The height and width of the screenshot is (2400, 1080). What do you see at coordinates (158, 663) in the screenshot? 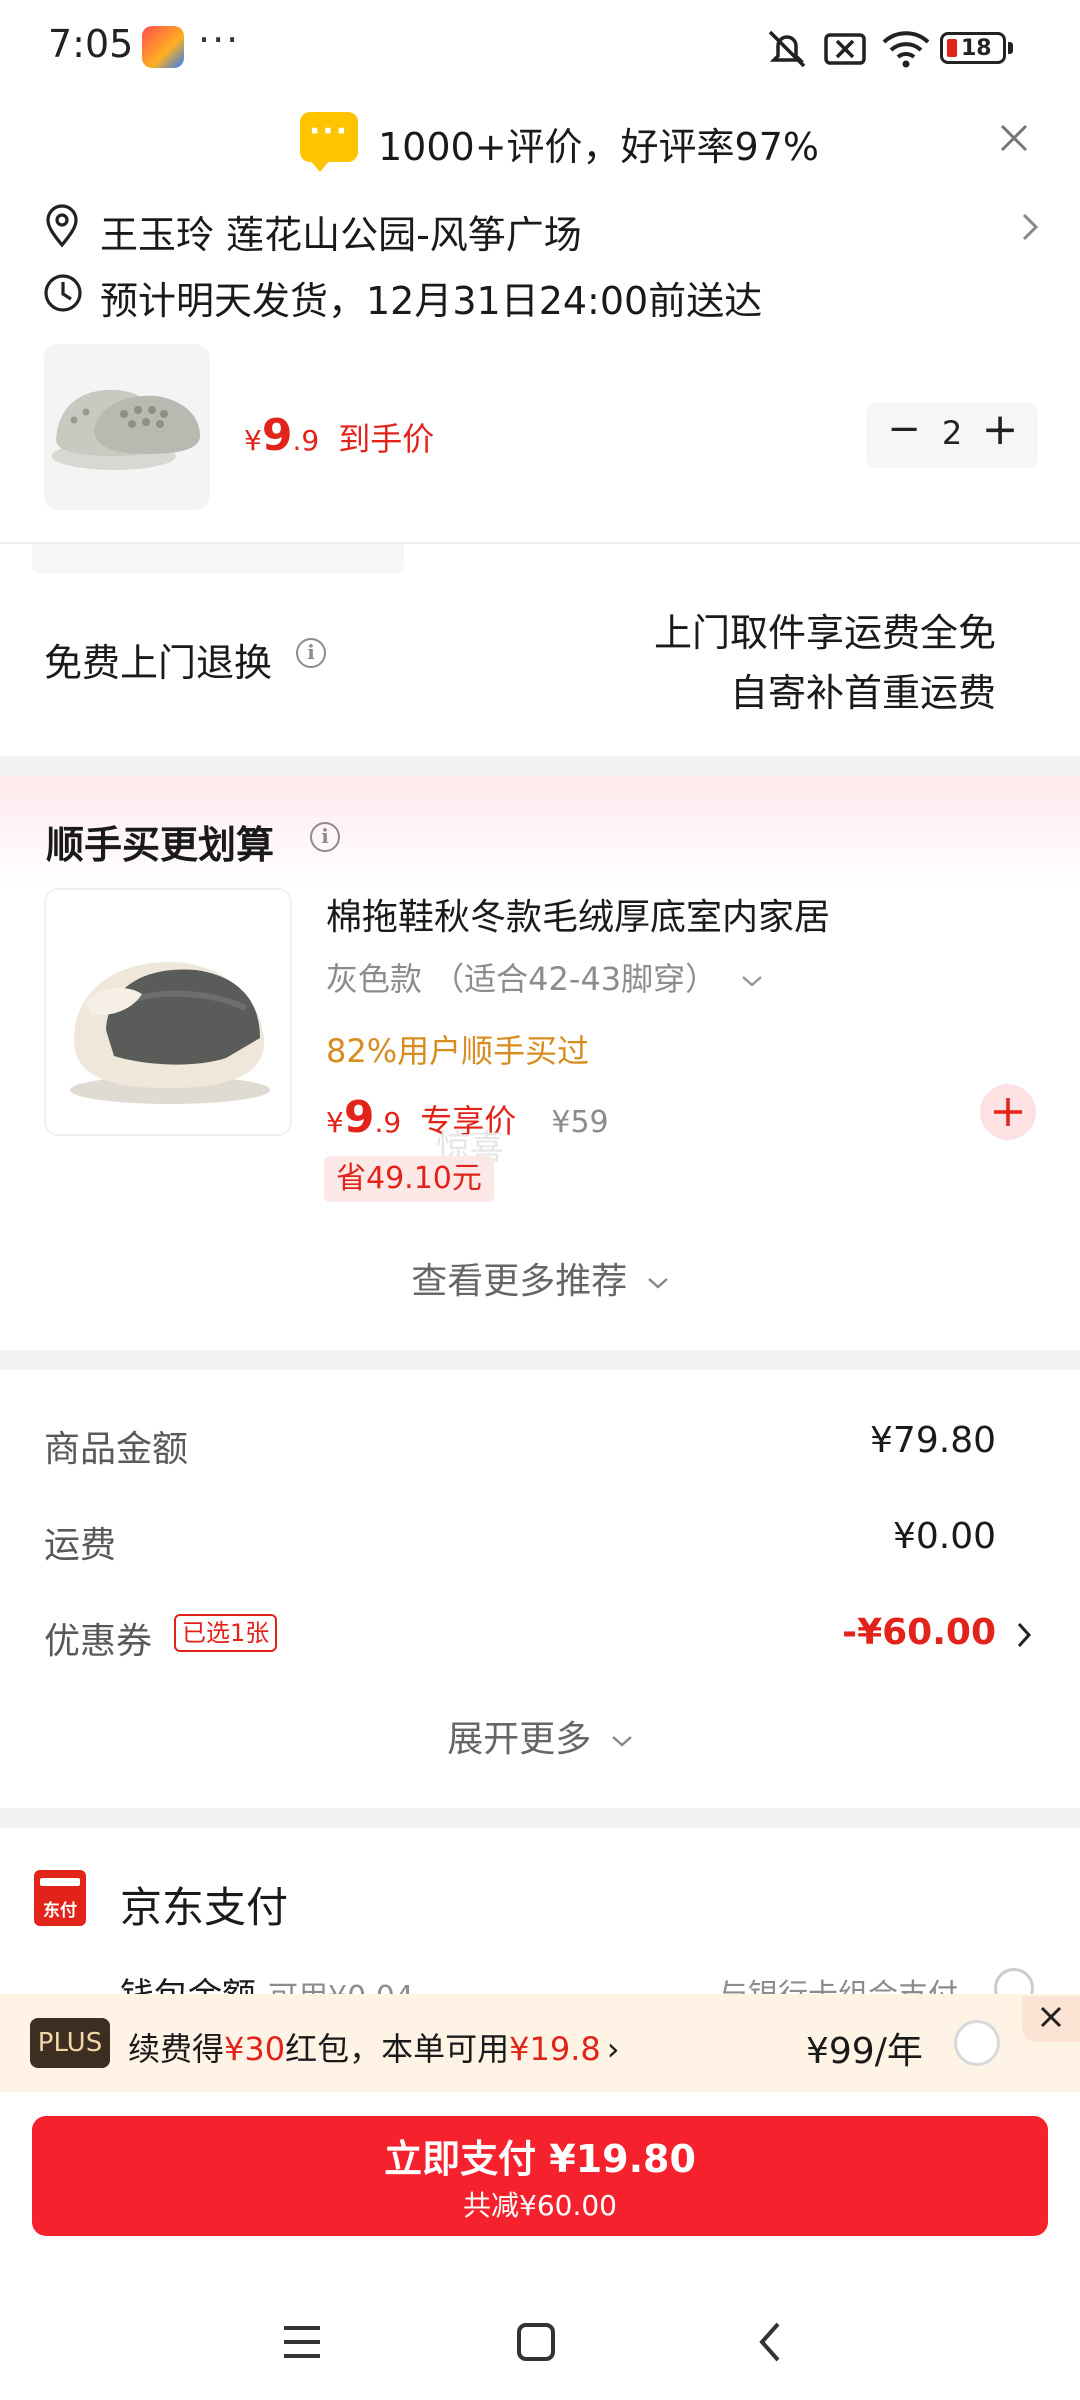
I see `return-label: 免费上门退换` at bounding box center [158, 663].